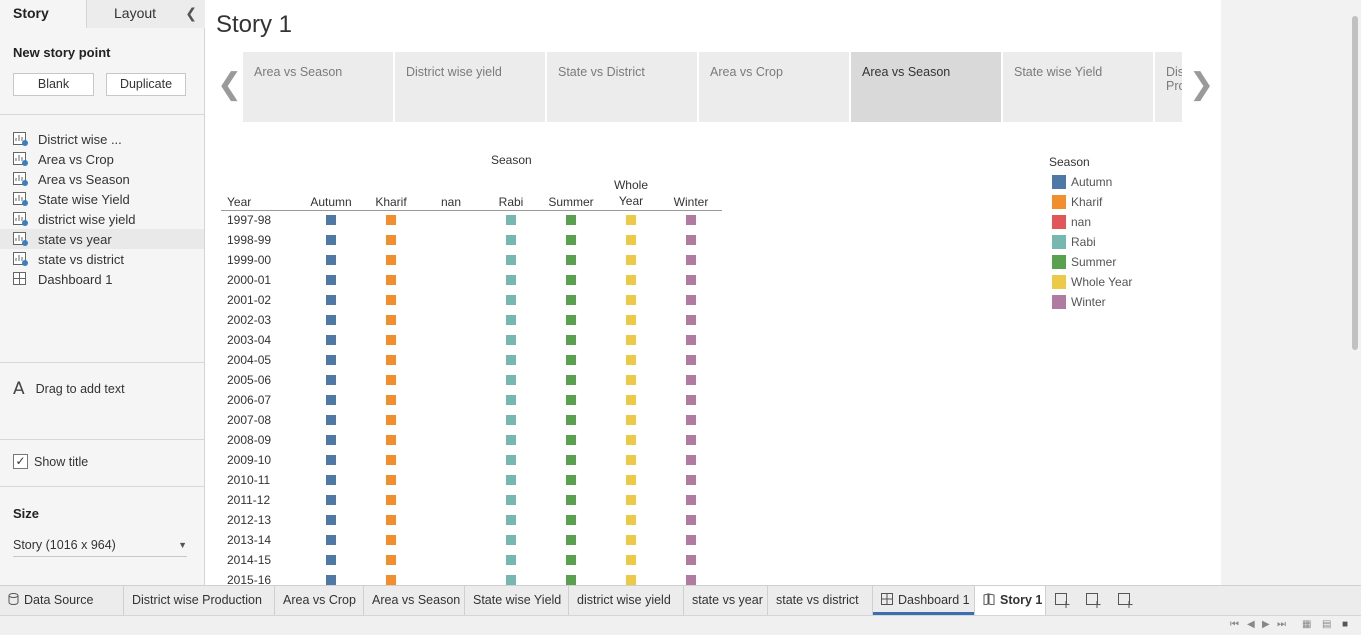 This screenshot has height=635, width=1361. What do you see at coordinates (229, 85) in the screenshot?
I see `previous-story-point-arrow-icon: ❮` at bounding box center [229, 85].